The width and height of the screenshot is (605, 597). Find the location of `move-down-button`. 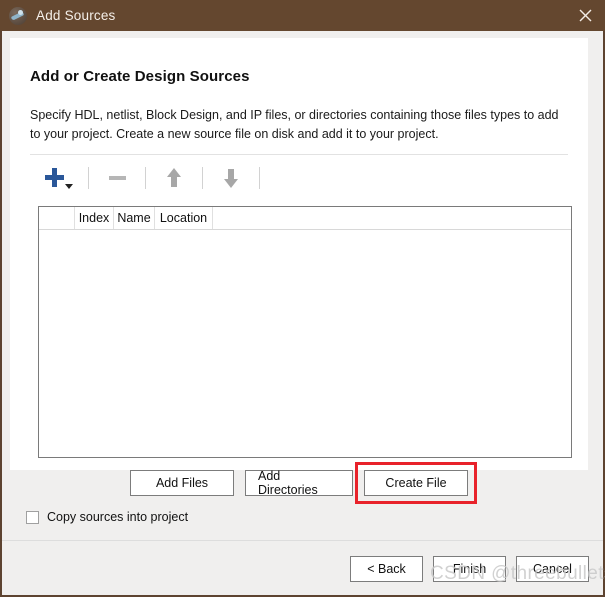

move-down-button is located at coordinates (231, 178).